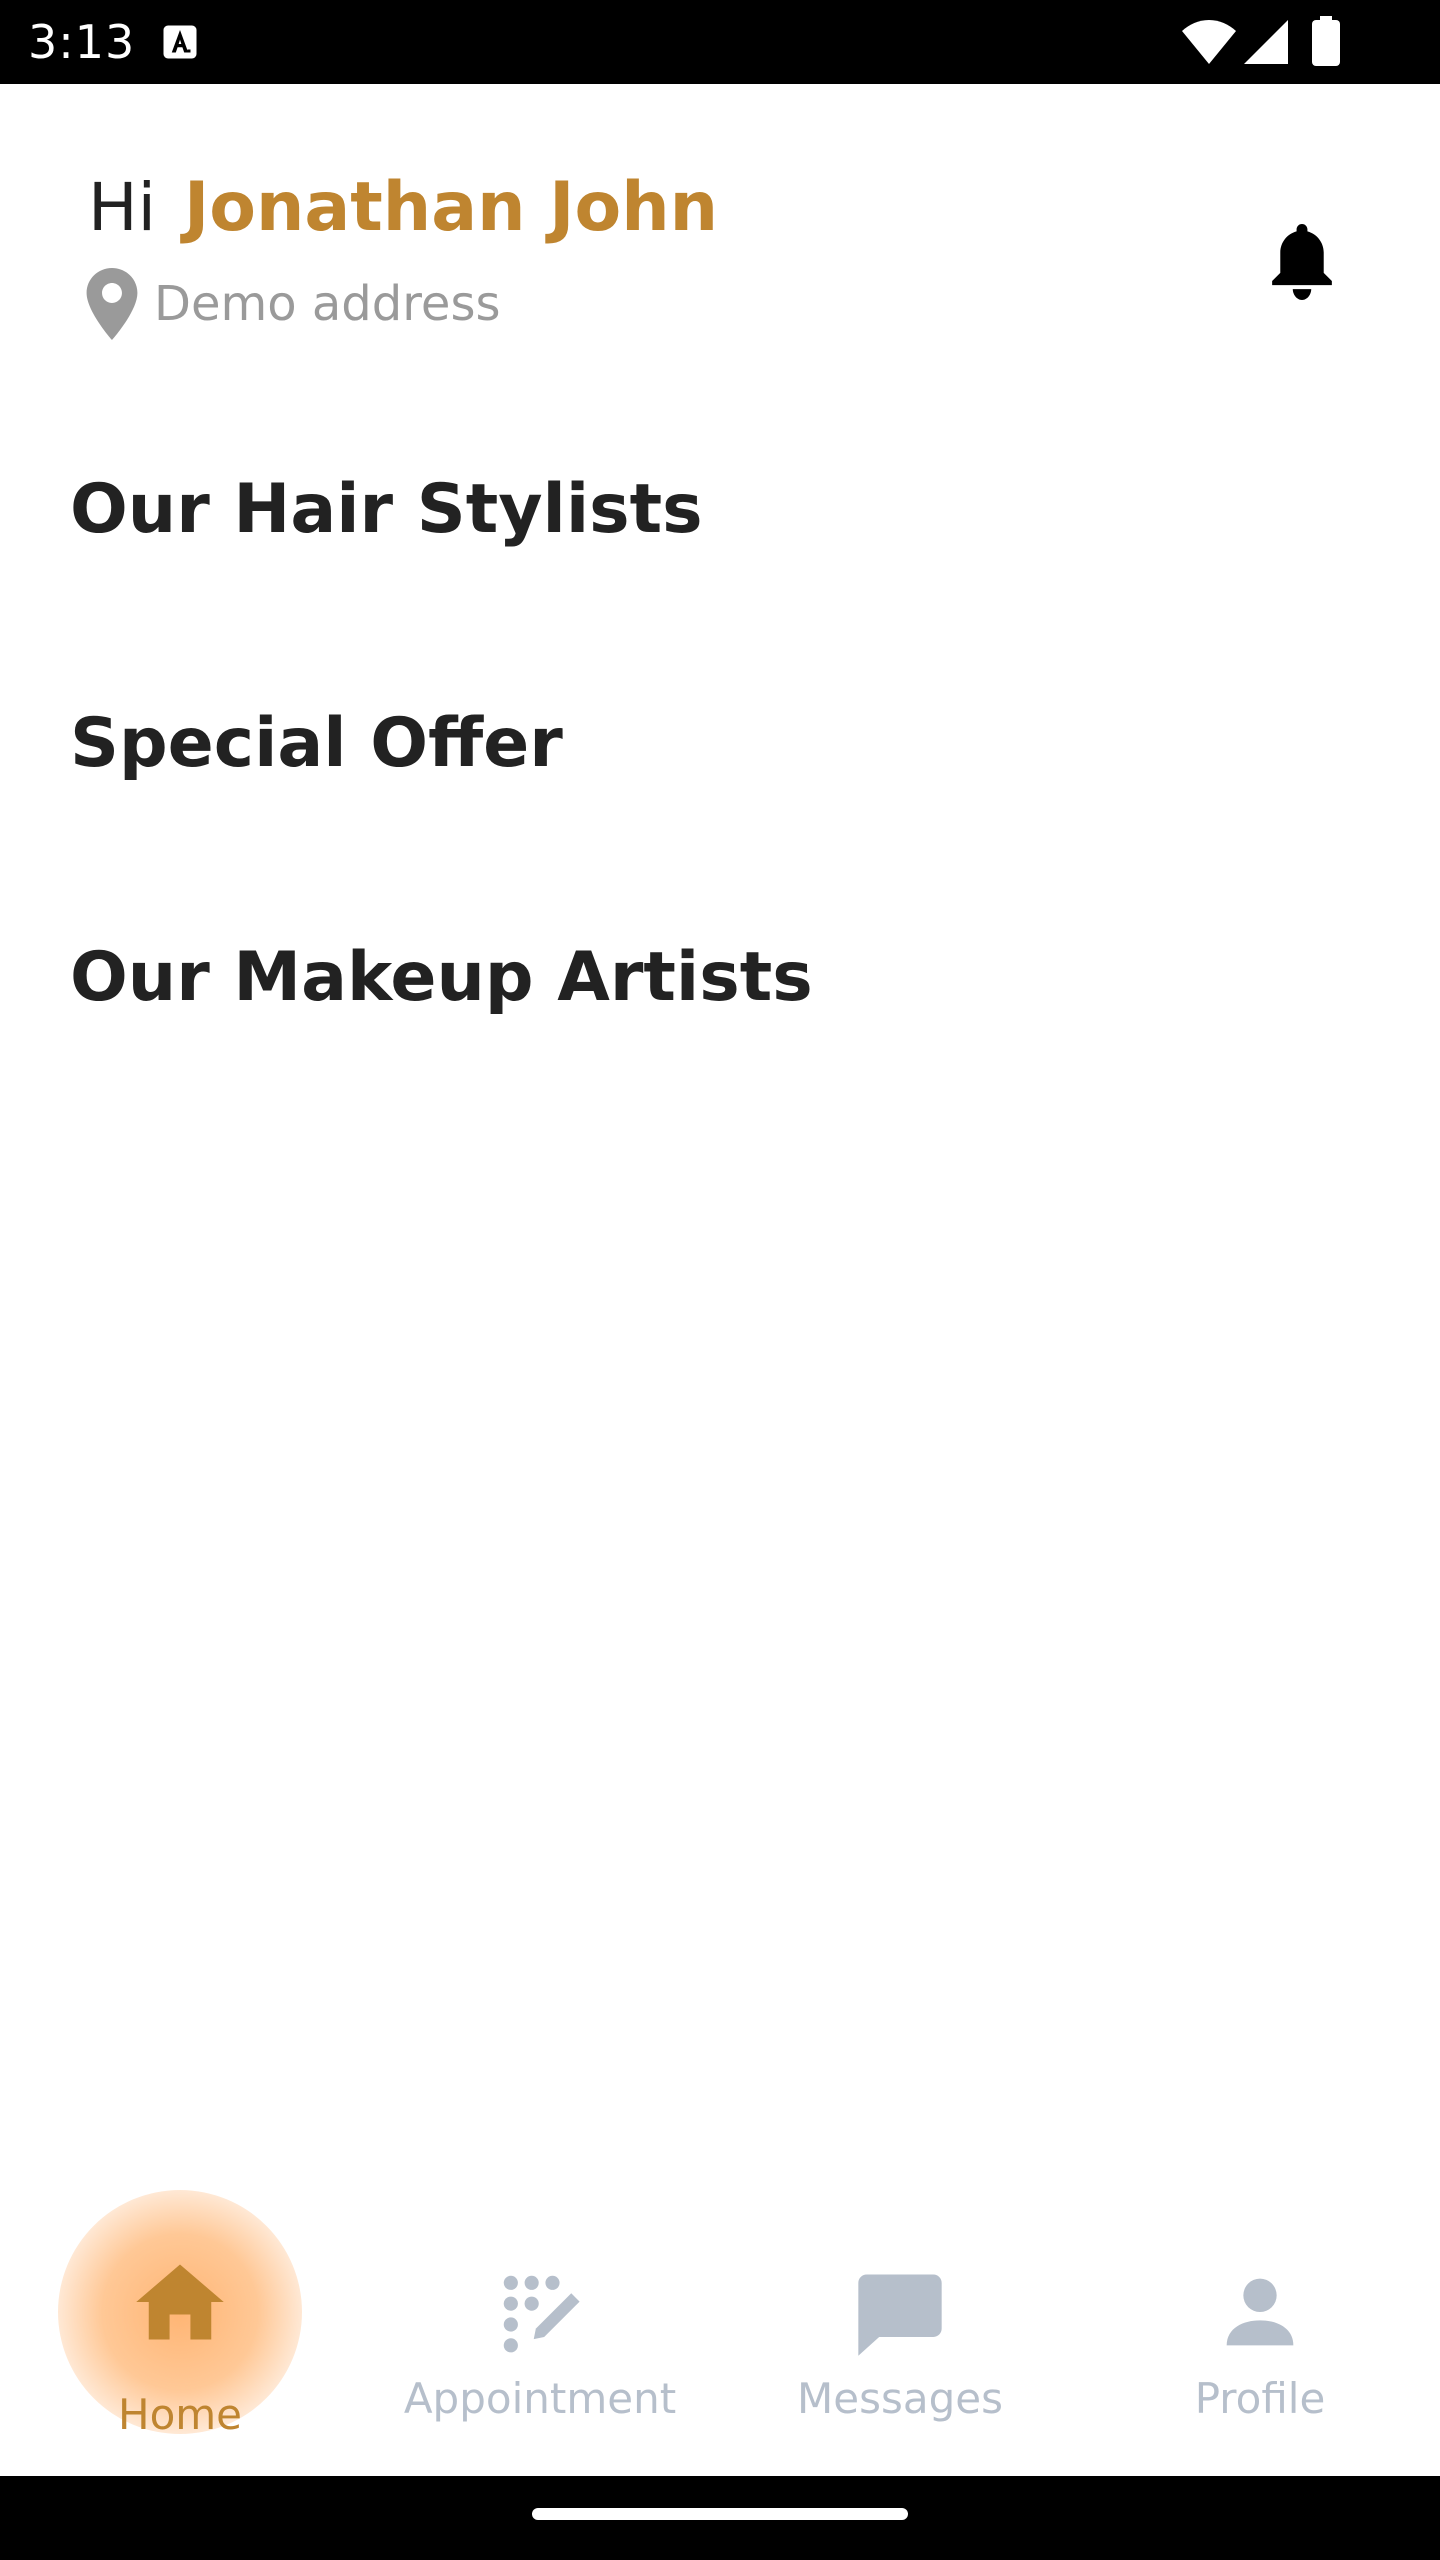  Describe the element at coordinates (112, 304) in the screenshot. I see `location-pin-icon` at that location.